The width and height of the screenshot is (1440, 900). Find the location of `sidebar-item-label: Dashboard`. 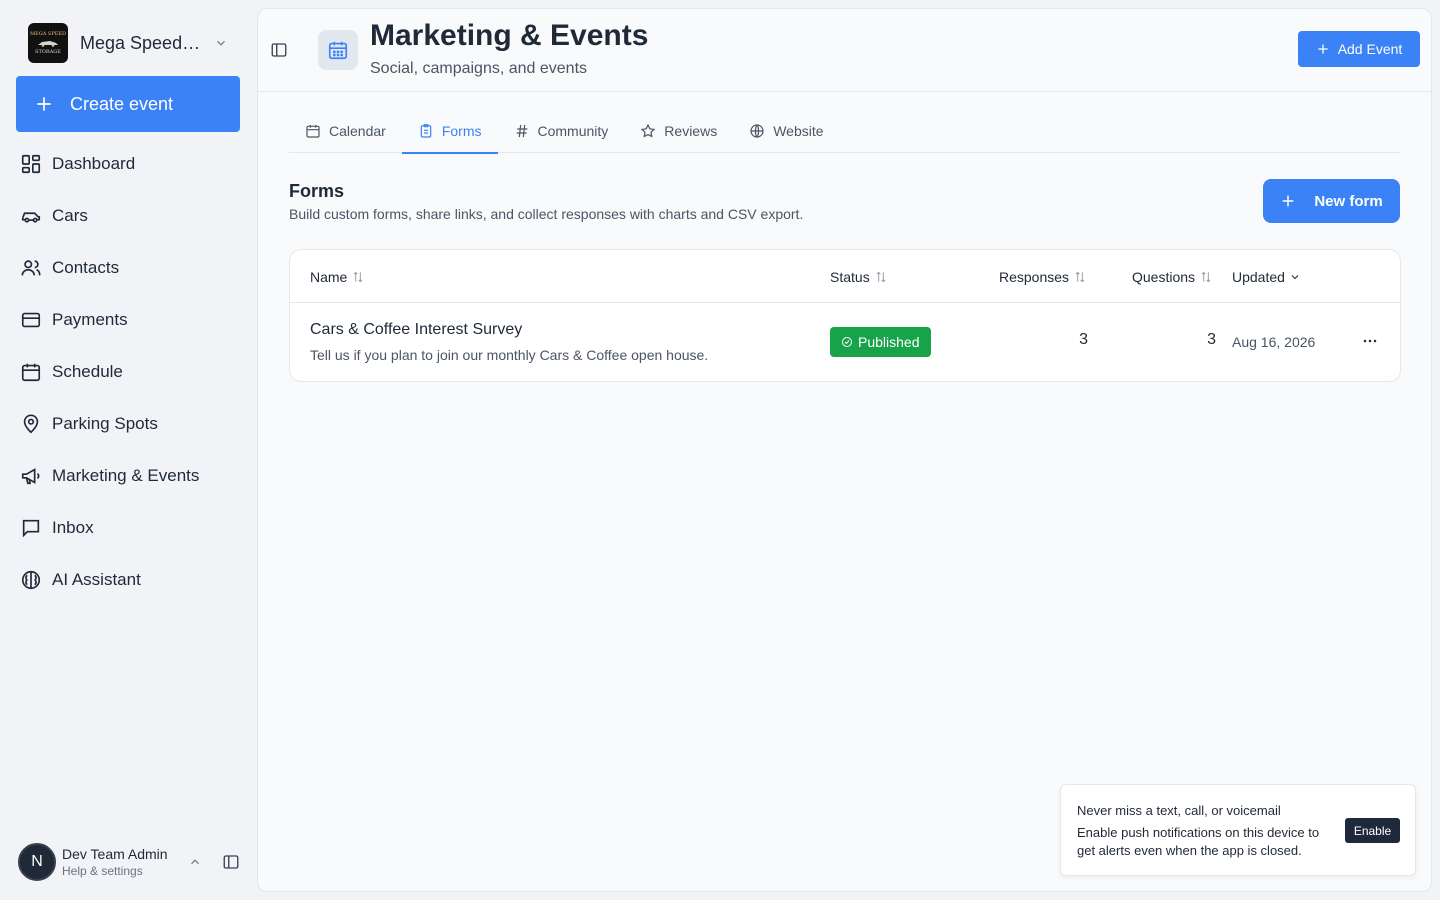

sidebar-item-label: Dashboard is located at coordinates (94, 163).